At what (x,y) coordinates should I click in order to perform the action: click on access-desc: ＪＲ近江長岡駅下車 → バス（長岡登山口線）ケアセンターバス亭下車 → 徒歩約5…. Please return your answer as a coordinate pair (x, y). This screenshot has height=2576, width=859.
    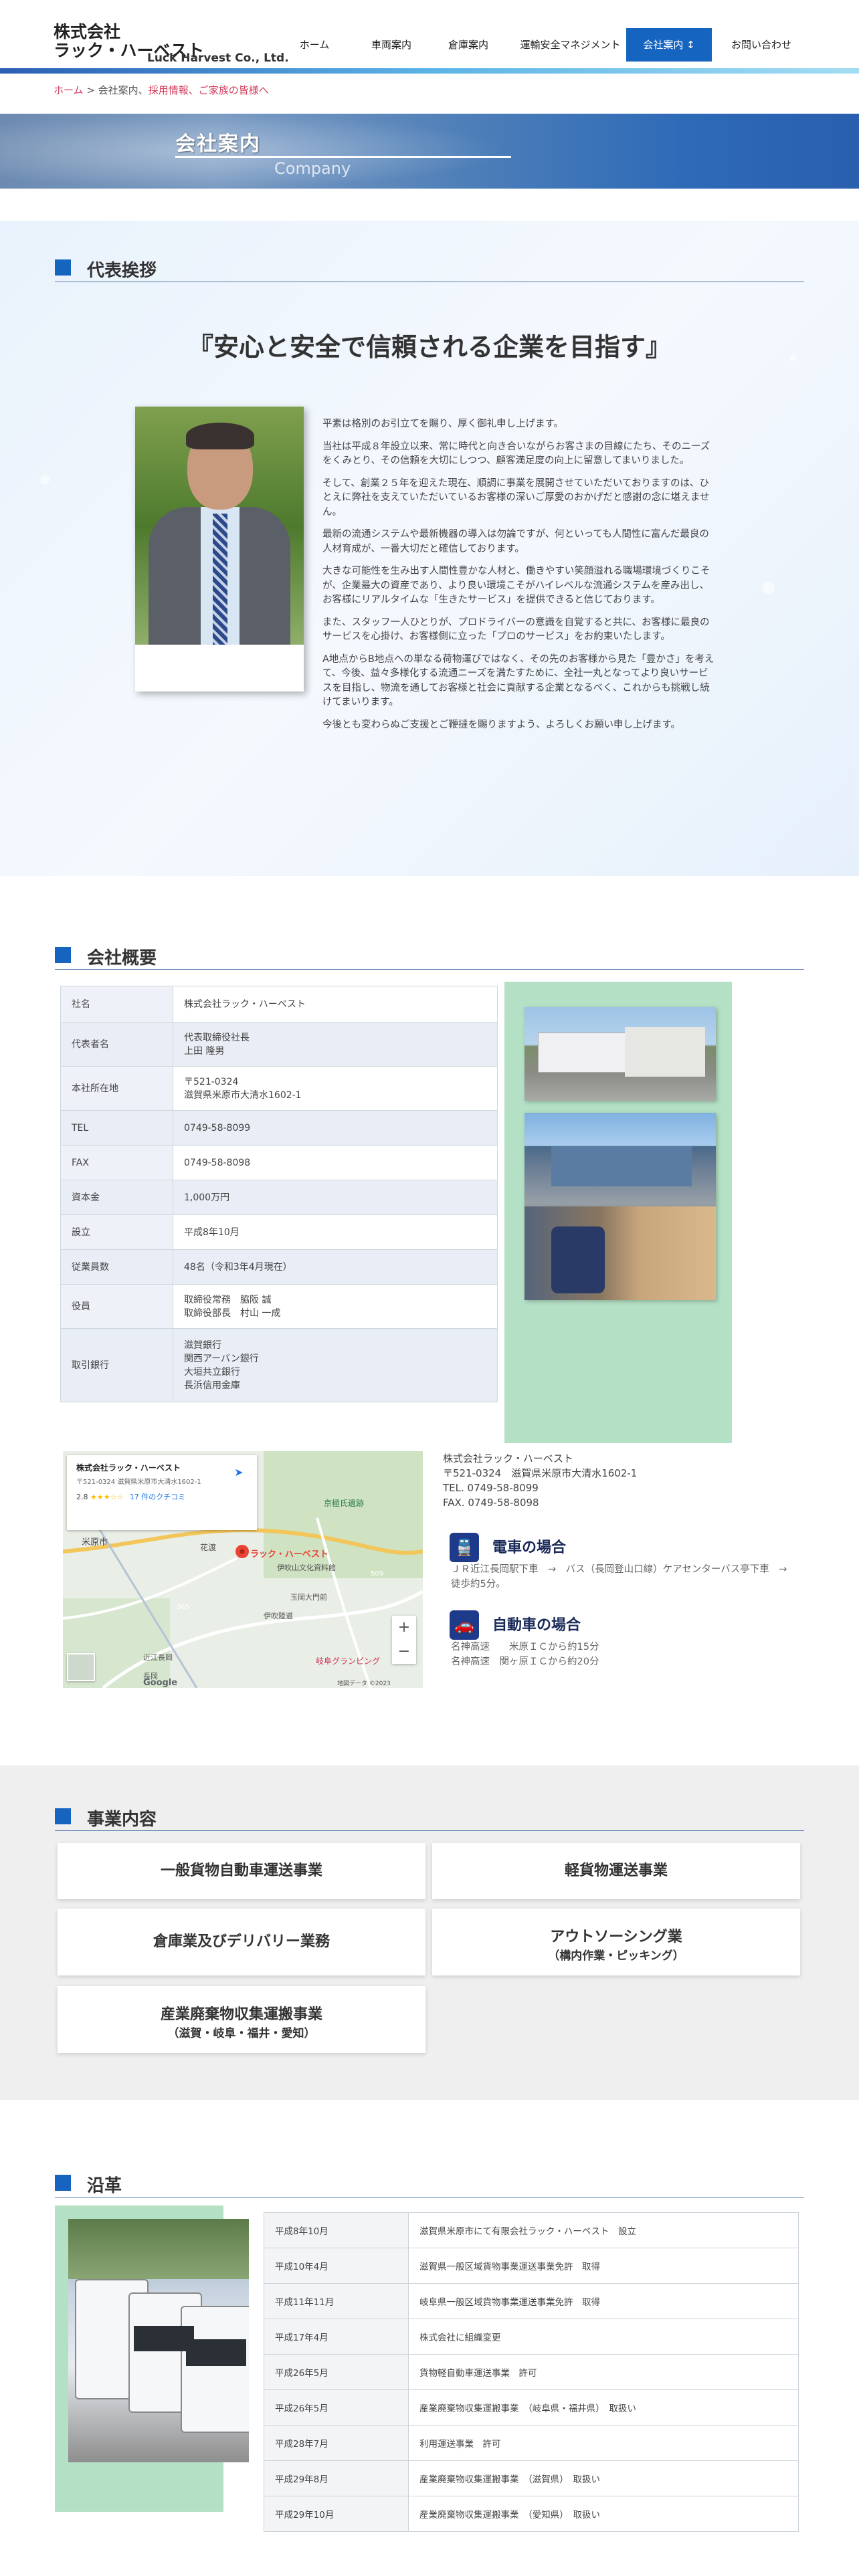
    Looking at the image, I should click on (624, 1577).